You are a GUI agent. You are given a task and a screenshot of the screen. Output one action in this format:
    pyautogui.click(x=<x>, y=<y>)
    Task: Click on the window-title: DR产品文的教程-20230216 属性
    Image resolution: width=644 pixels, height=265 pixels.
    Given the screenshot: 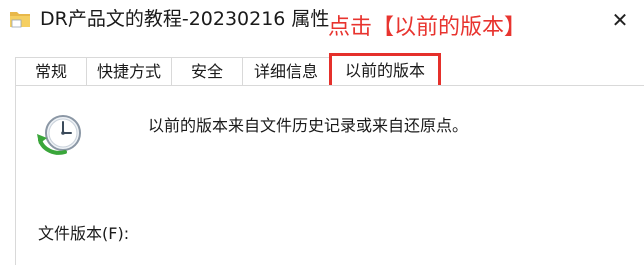 What is the action you would take?
    pyautogui.click(x=185, y=19)
    